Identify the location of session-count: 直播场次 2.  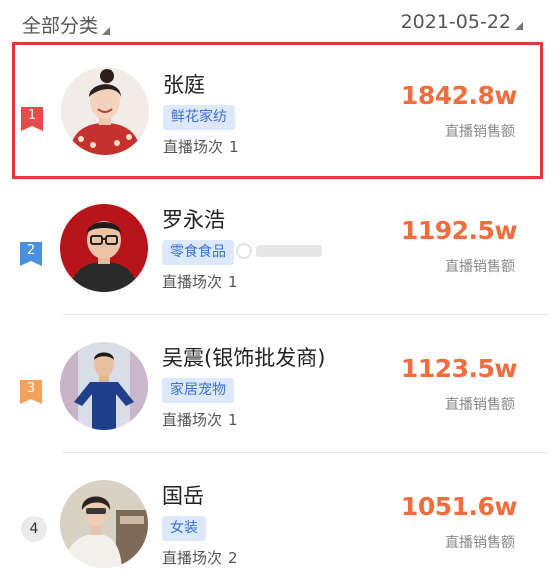
(200, 557).